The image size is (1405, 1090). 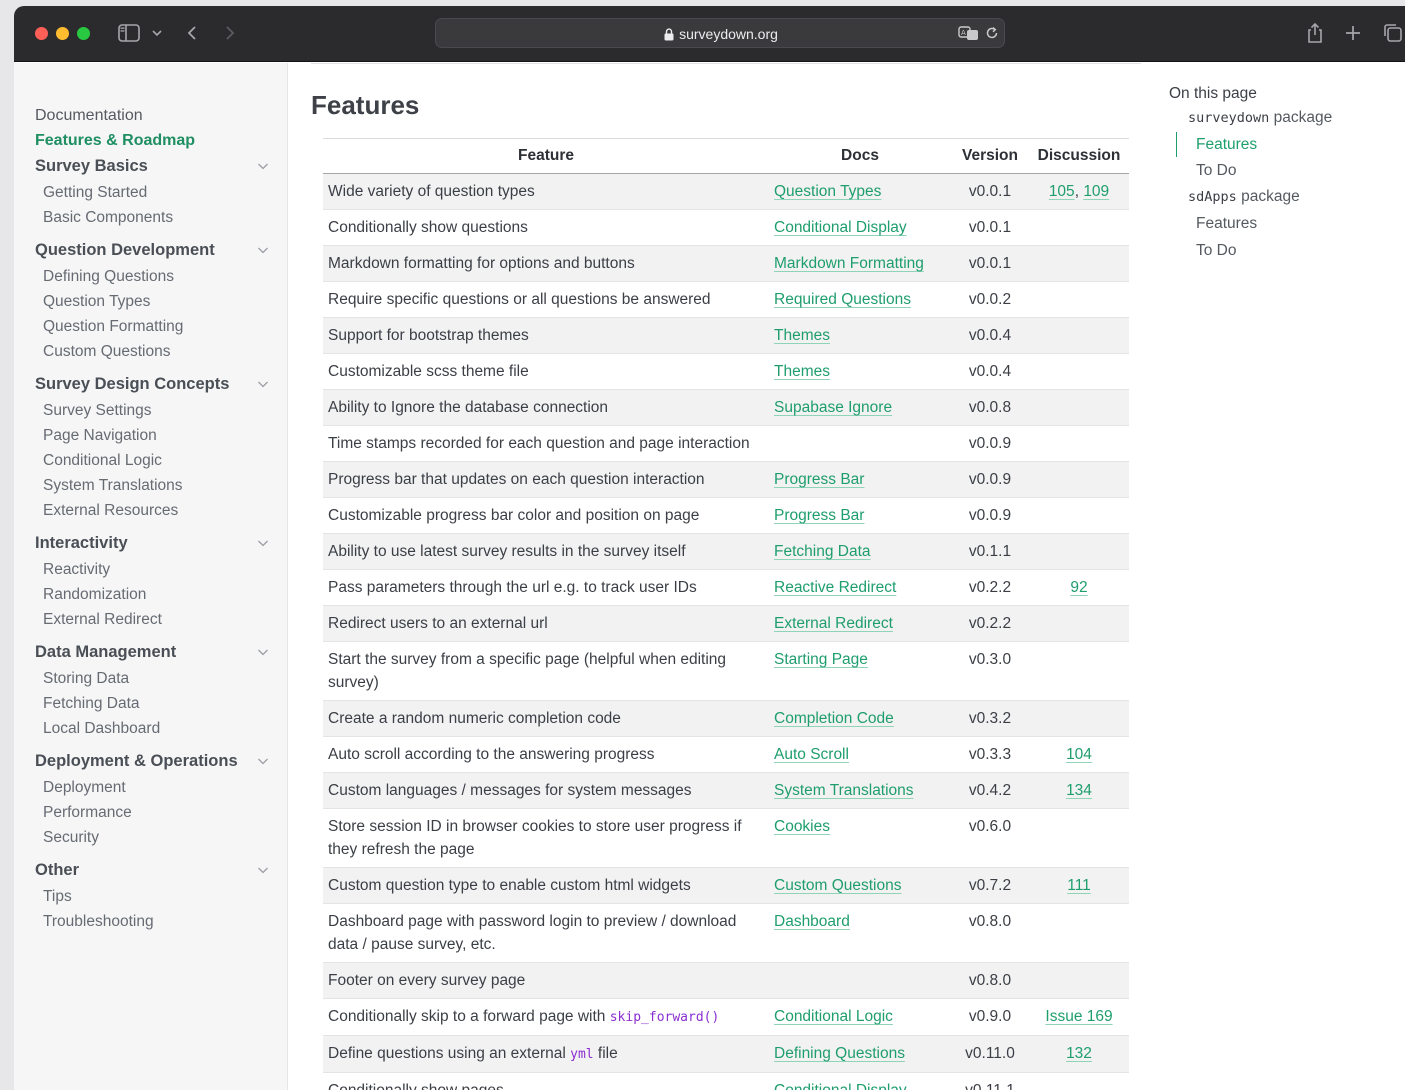 I want to click on docs-link: Dashboard, so click(x=812, y=921).